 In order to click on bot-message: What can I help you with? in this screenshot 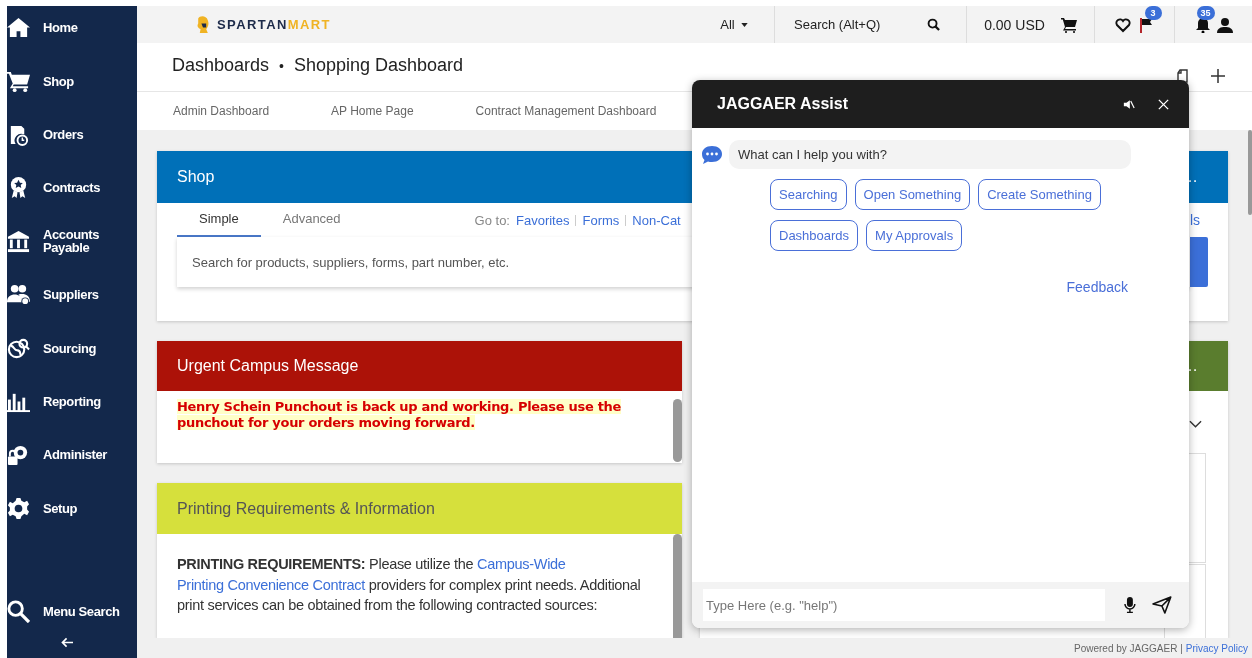, I will do `click(930, 154)`.